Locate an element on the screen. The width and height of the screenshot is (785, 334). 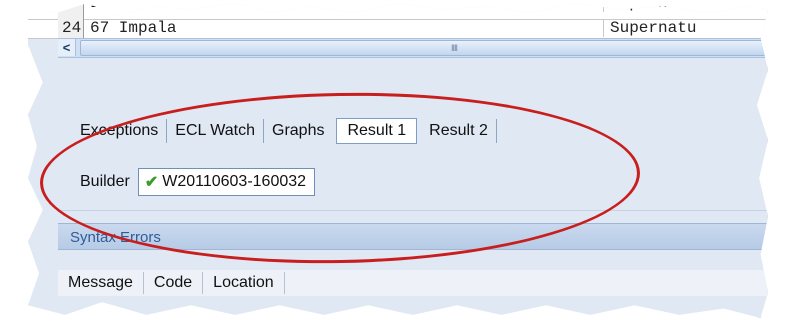
table-row: Impala Supernat is located at coordinates (398, 10).